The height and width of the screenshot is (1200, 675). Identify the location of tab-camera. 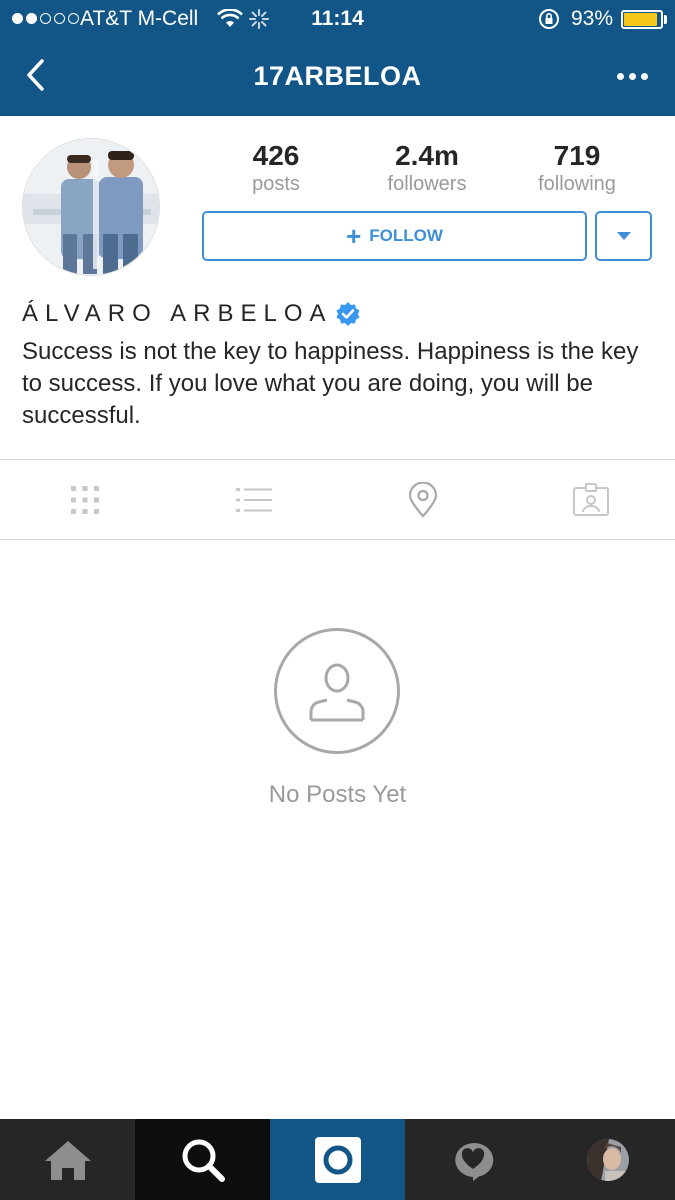
(337, 1159).